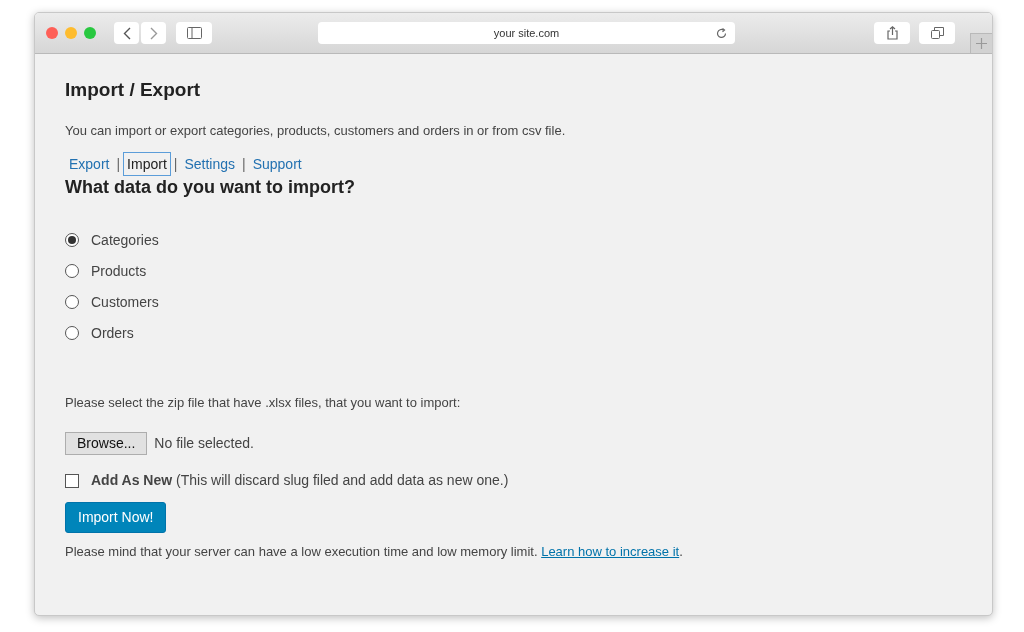  What do you see at coordinates (147, 164) in the screenshot?
I see `nav-tab: Import` at bounding box center [147, 164].